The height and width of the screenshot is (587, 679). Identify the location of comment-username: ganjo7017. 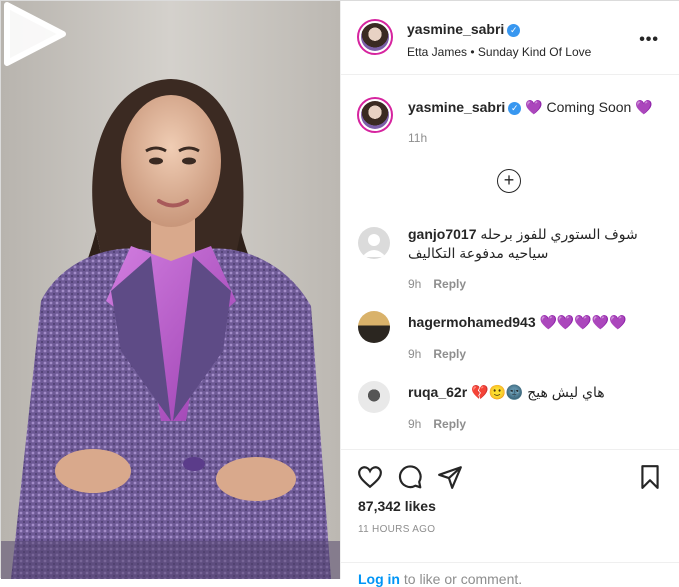
(442, 234).